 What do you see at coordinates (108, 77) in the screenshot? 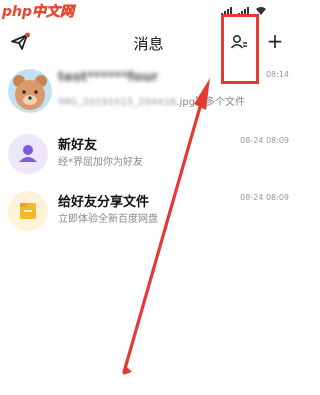
I see `conversation-name: test******four` at bounding box center [108, 77].